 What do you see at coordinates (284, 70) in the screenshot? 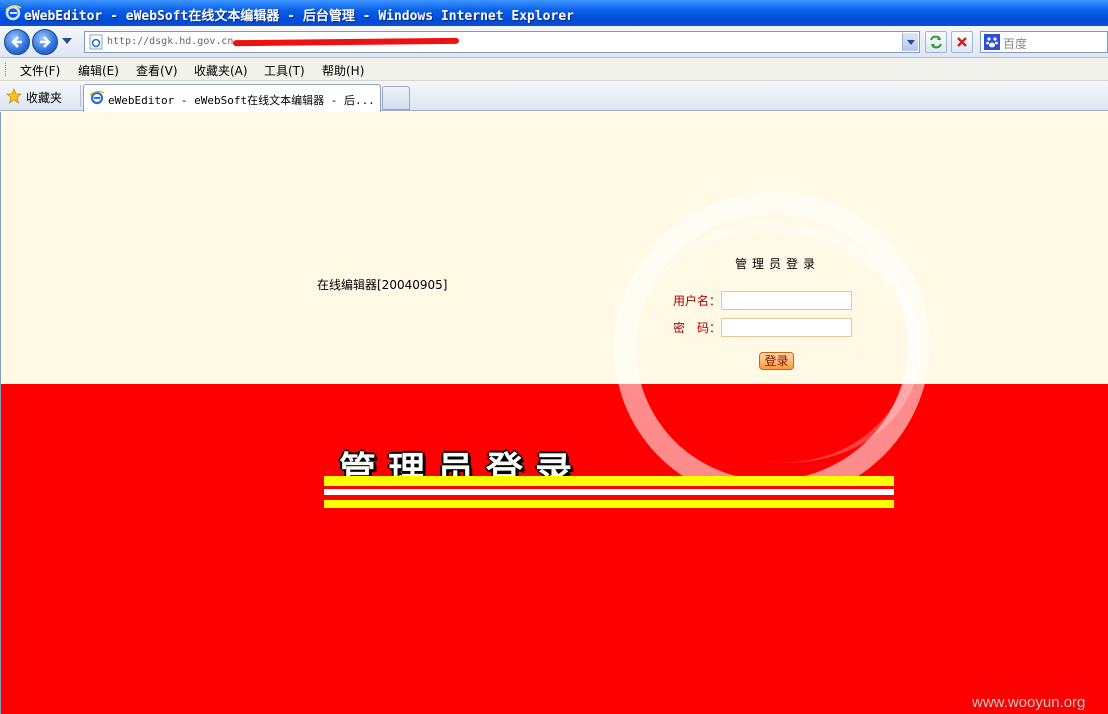
I see `menu-tools: 工具(T)` at bounding box center [284, 70].